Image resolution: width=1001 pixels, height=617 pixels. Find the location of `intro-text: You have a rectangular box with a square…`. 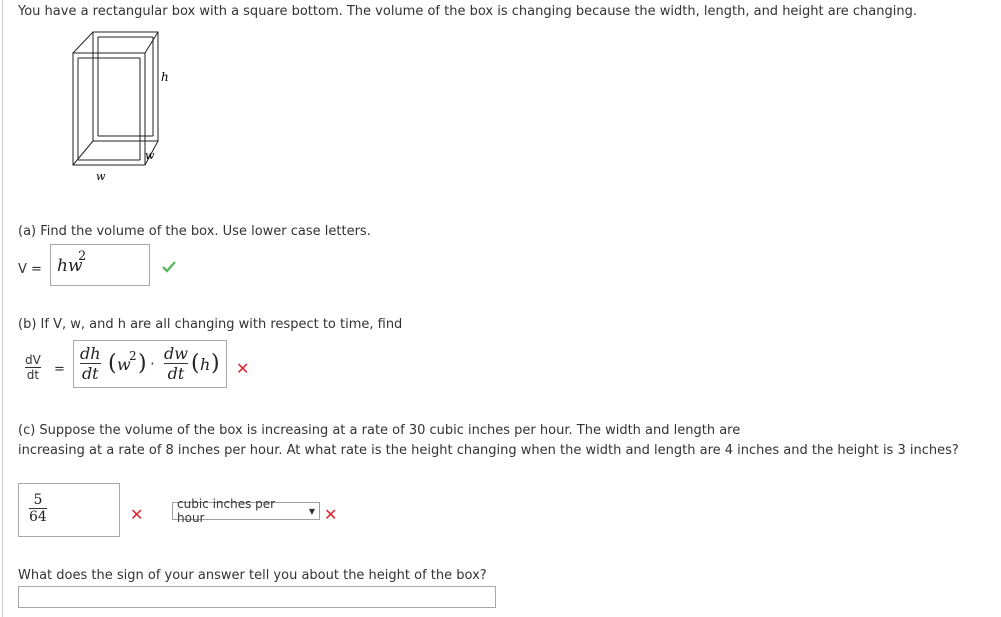

intro-text: You have a rectangular box with a square… is located at coordinates (467, 11).